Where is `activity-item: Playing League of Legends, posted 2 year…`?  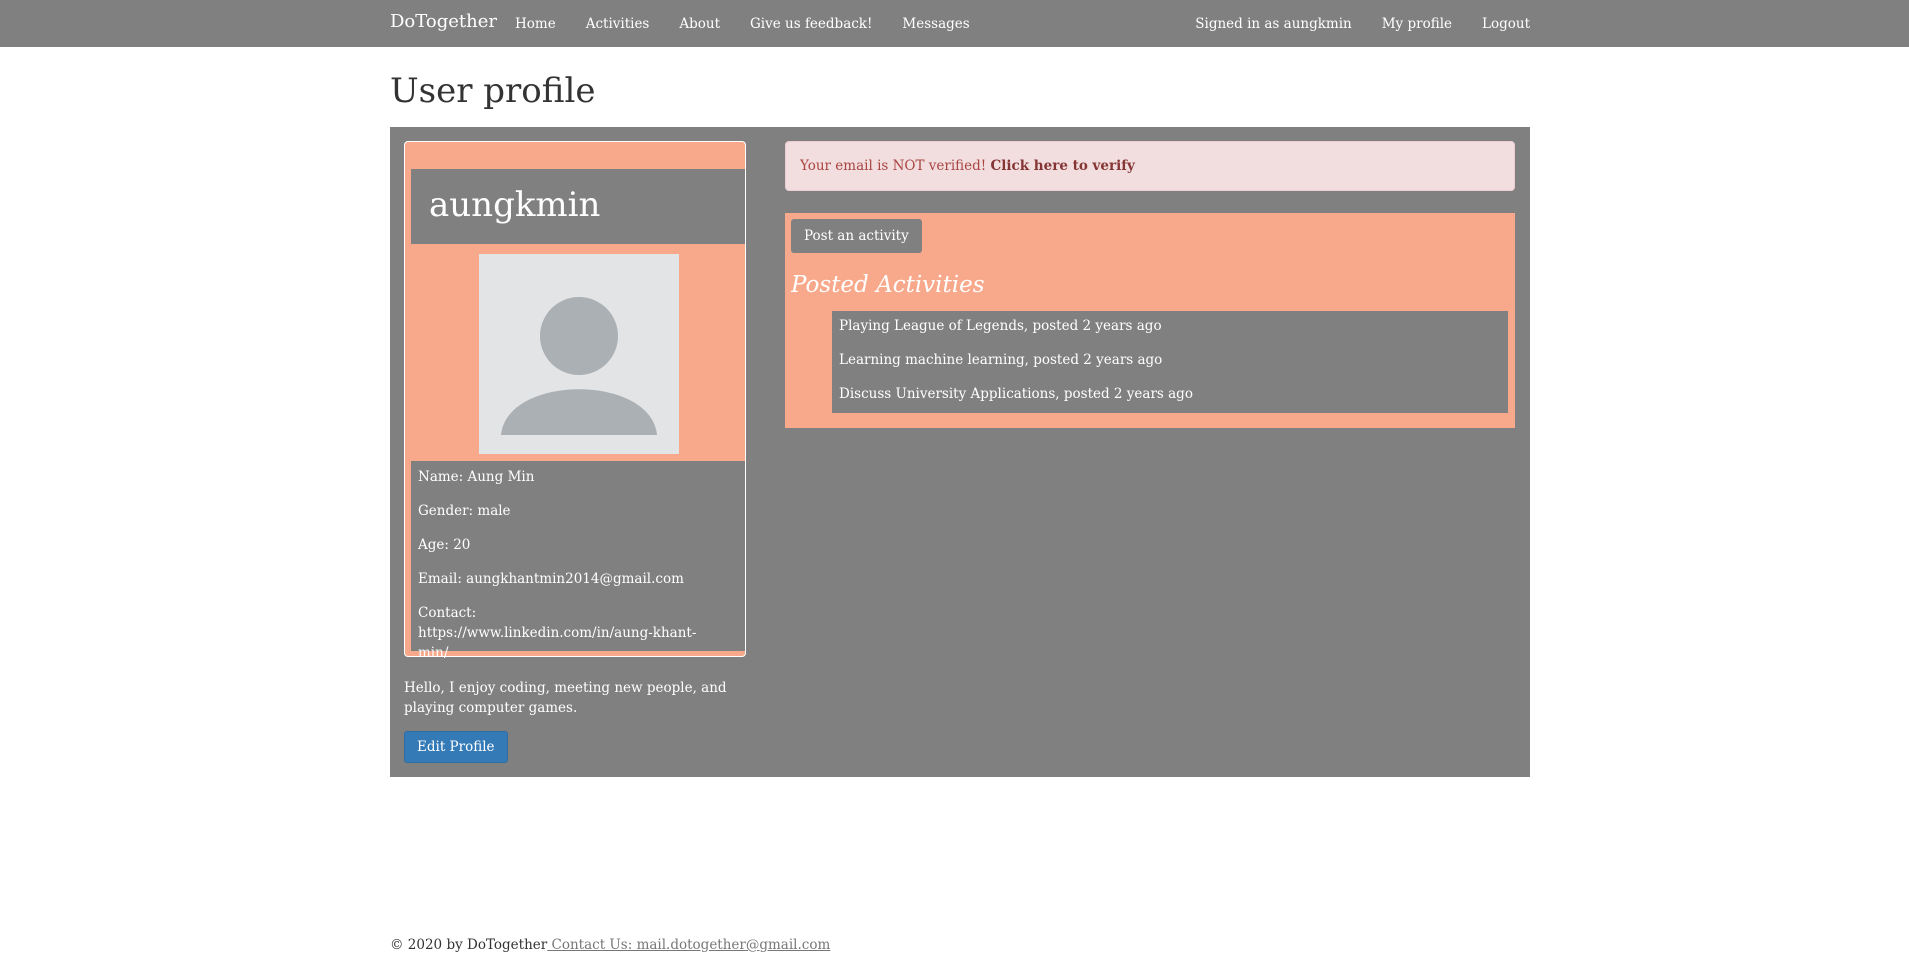
activity-item: Playing League of Legends, posted 2 year… is located at coordinates (1000, 326).